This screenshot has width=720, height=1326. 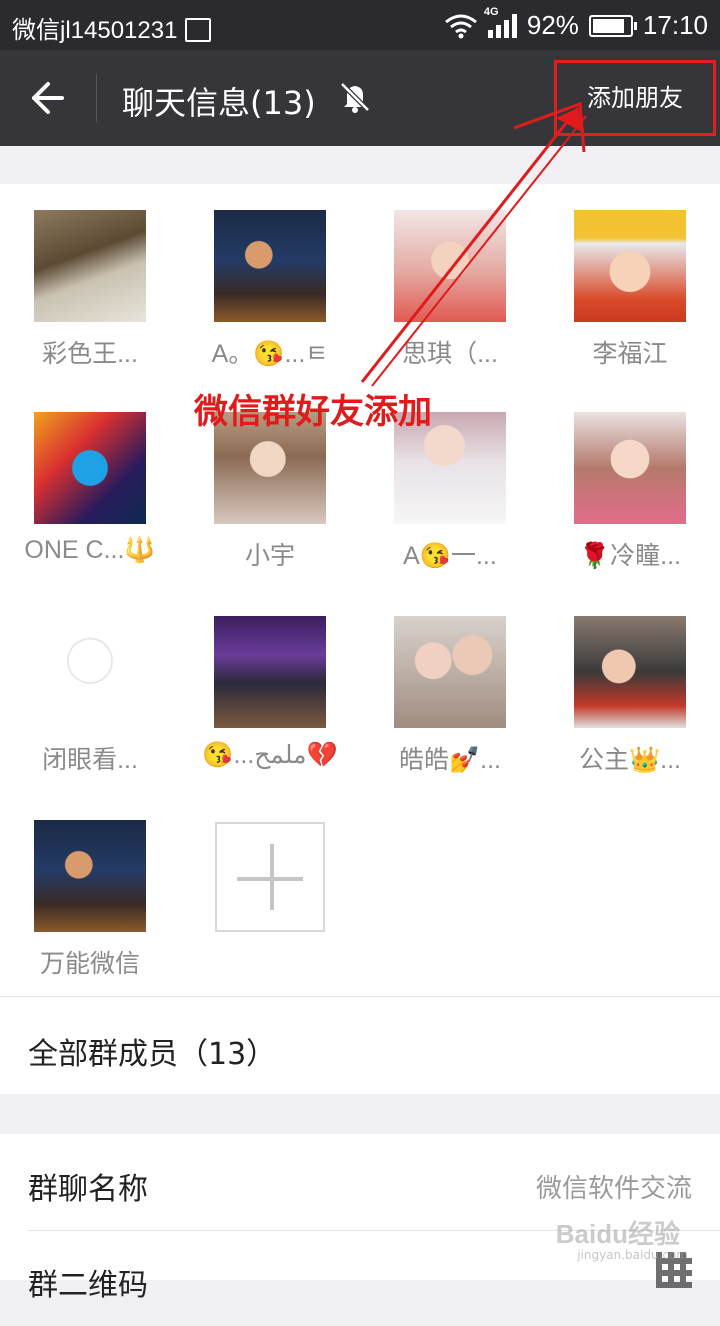 I want to click on all-members-row: 全部群成员（13）, so click(x=360, y=1045).